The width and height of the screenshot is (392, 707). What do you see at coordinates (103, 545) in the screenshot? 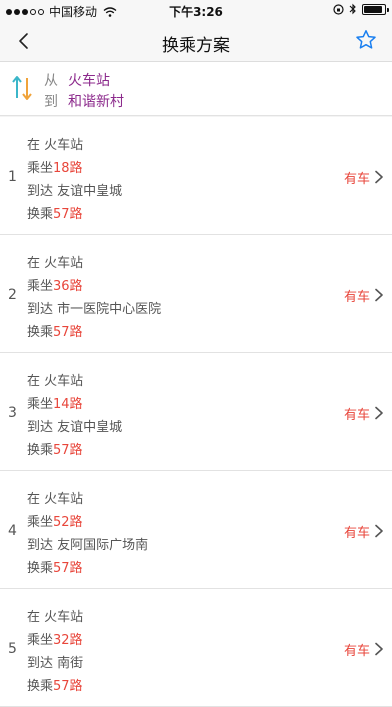
I see `plan-arrive-station: 友阿国际广场南` at bounding box center [103, 545].